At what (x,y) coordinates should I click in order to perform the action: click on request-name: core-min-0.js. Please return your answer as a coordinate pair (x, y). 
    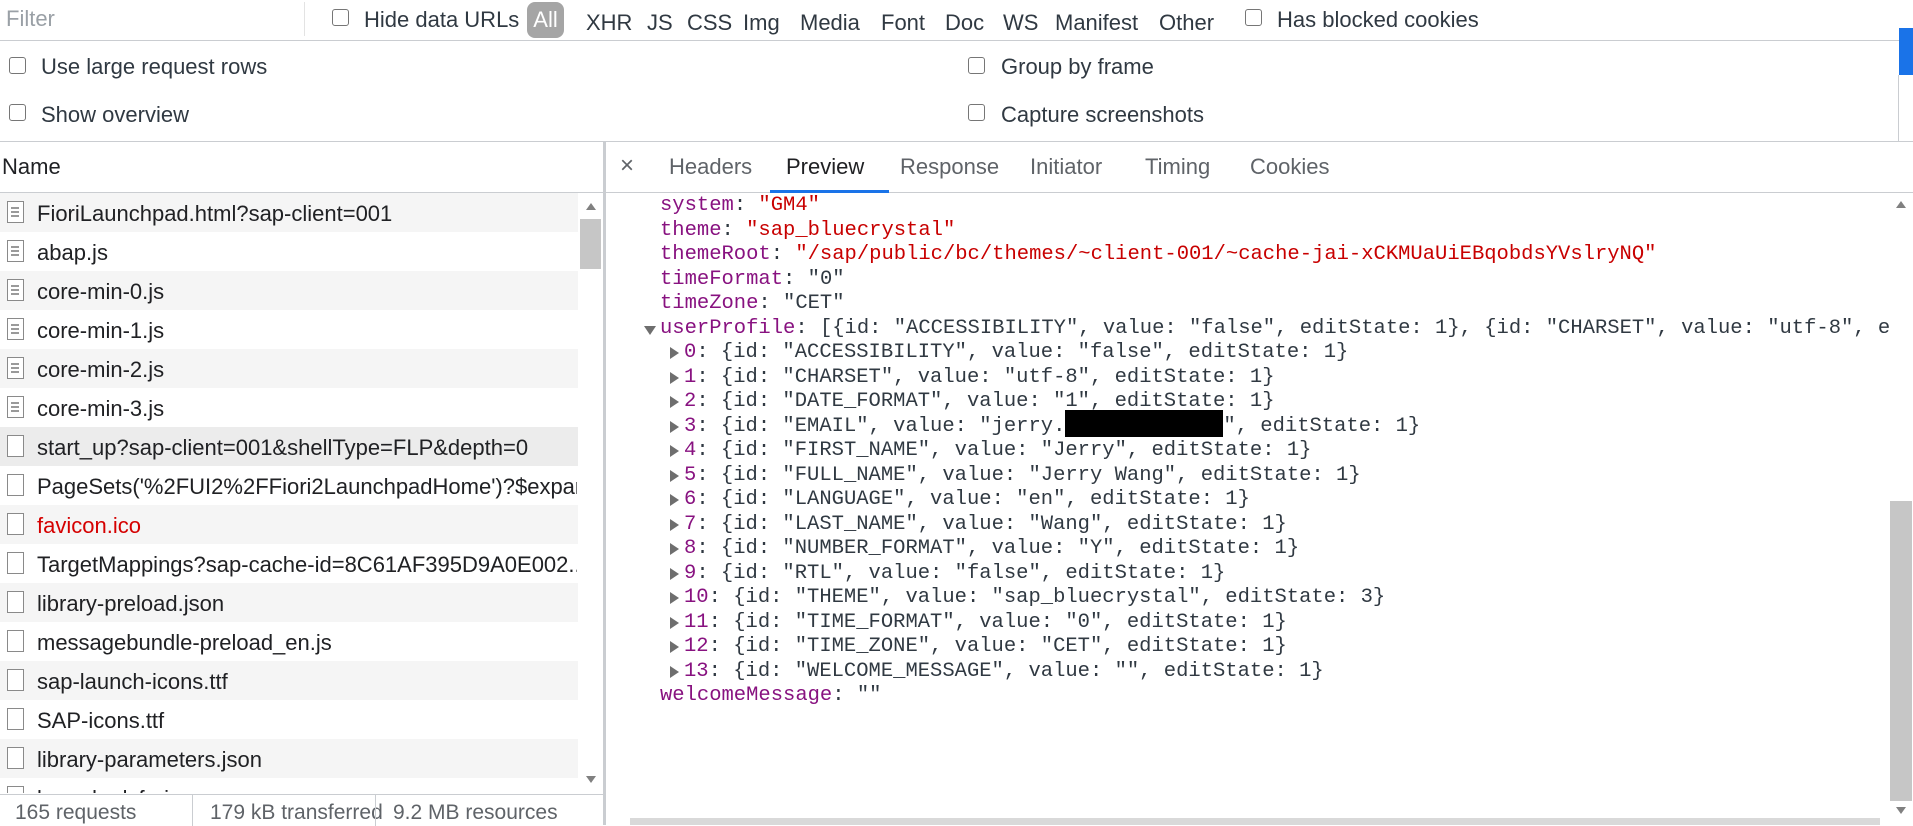
    Looking at the image, I should click on (101, 291).